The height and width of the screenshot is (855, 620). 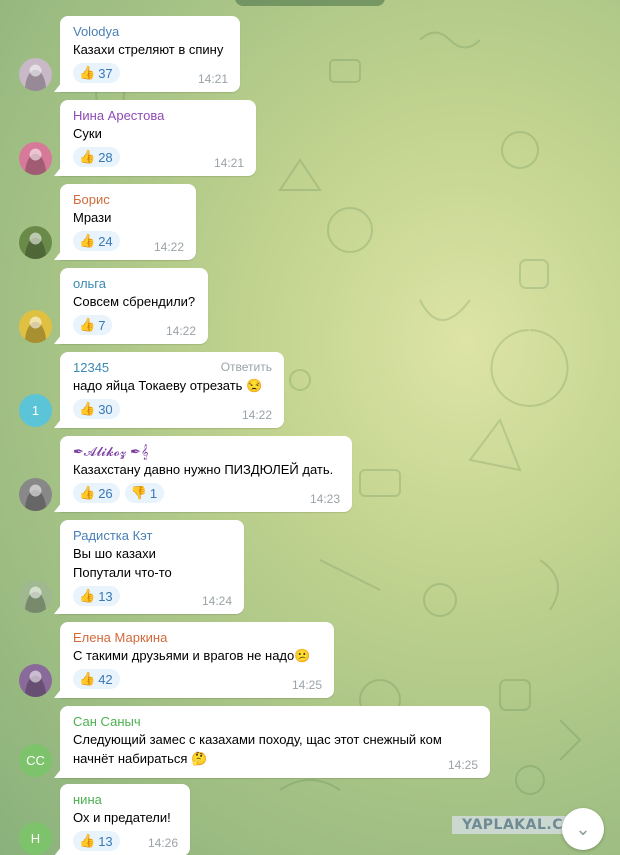 I want to click on sender-name: Радистка Кэт, so click(x=152, y=535).